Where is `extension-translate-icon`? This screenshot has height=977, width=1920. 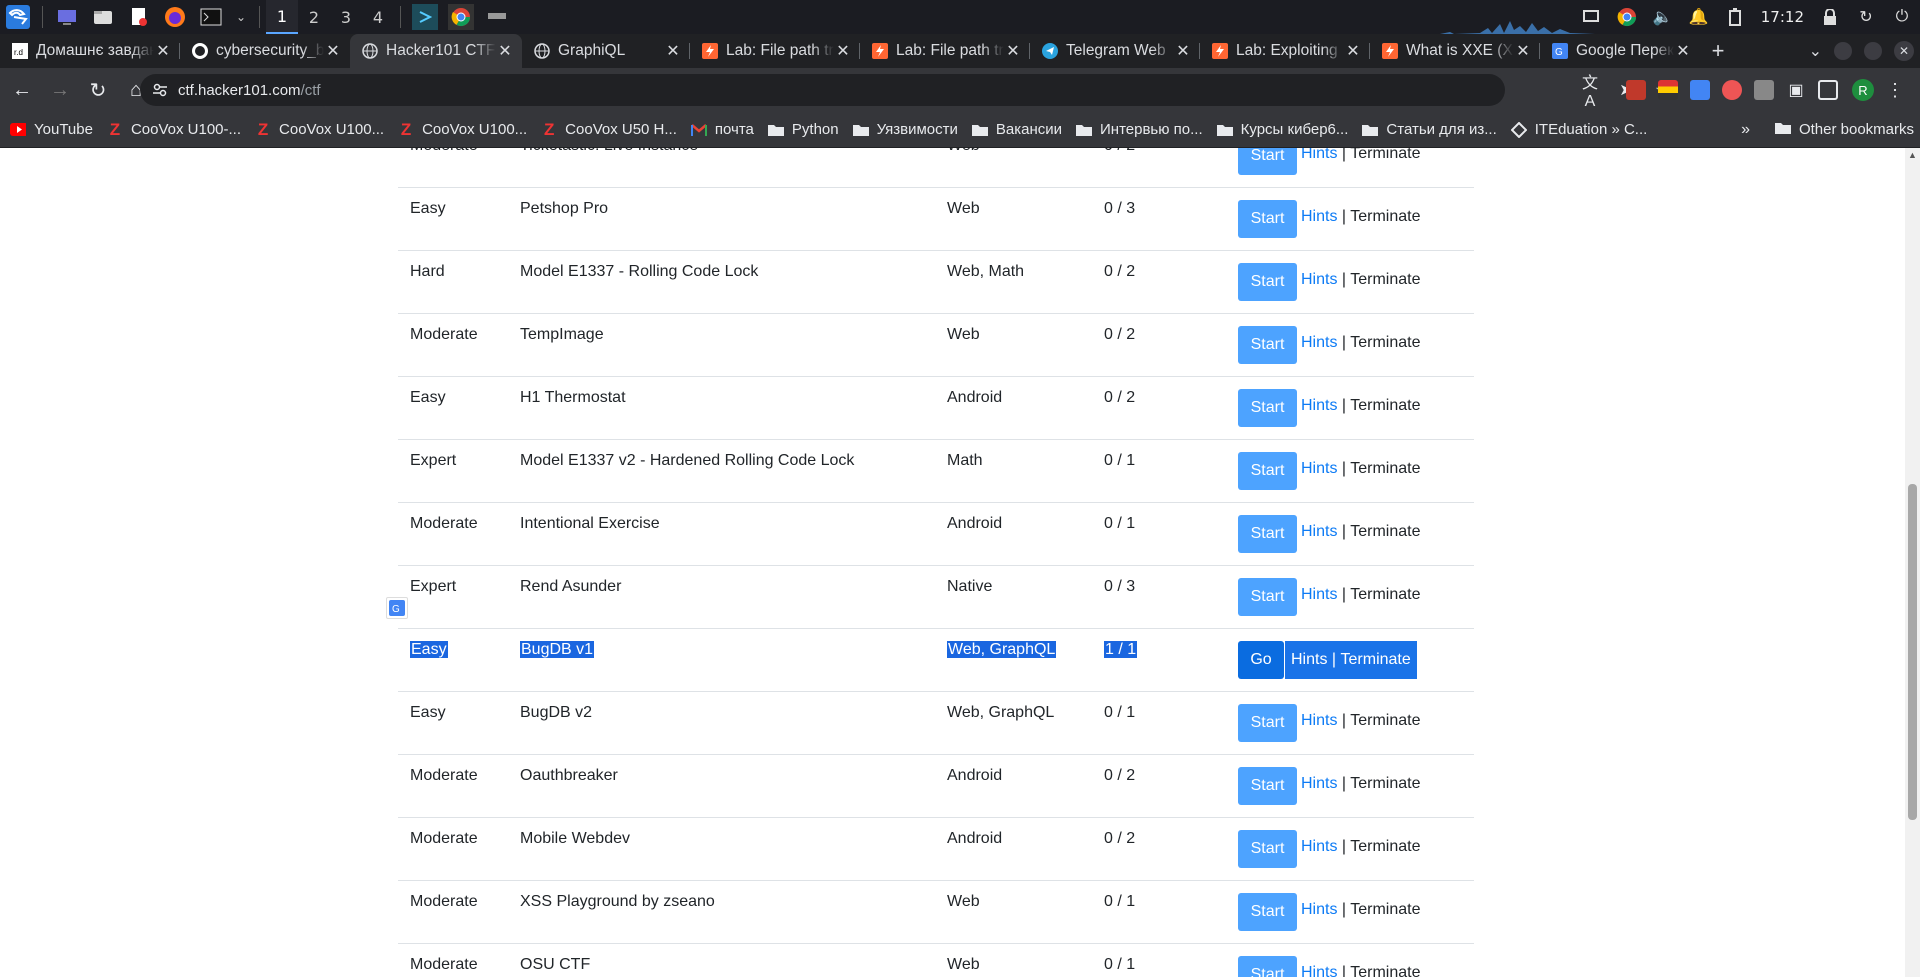
extension-translate-icon is located at coordinates (1700, 90).